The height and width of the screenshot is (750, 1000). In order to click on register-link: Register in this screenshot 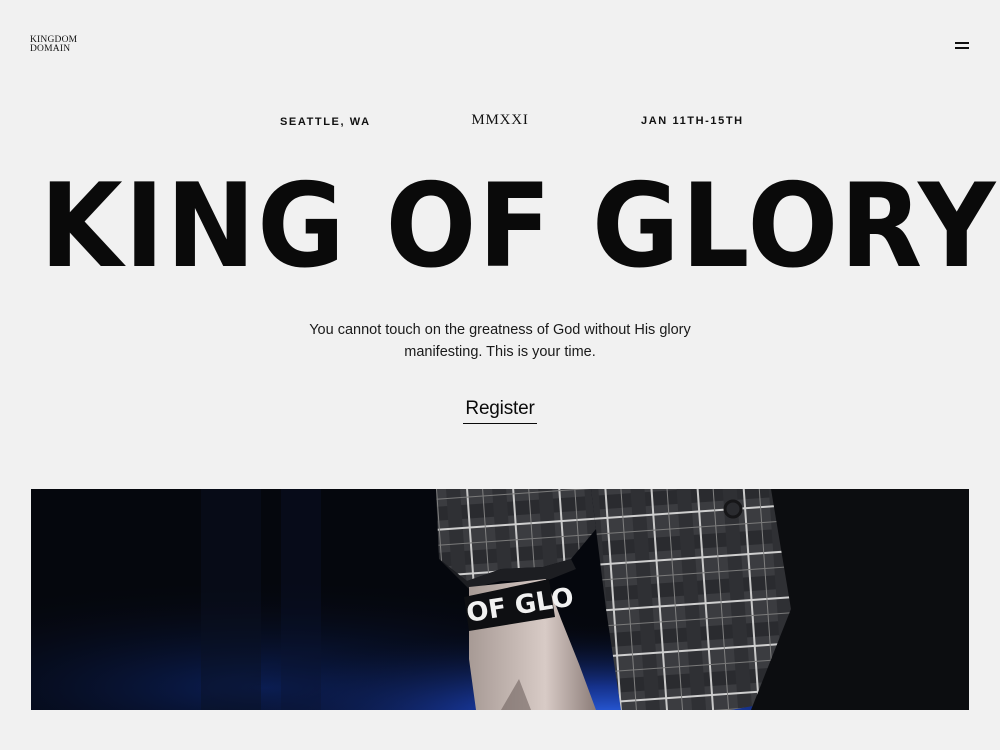, I will do `click(500, 410)`.